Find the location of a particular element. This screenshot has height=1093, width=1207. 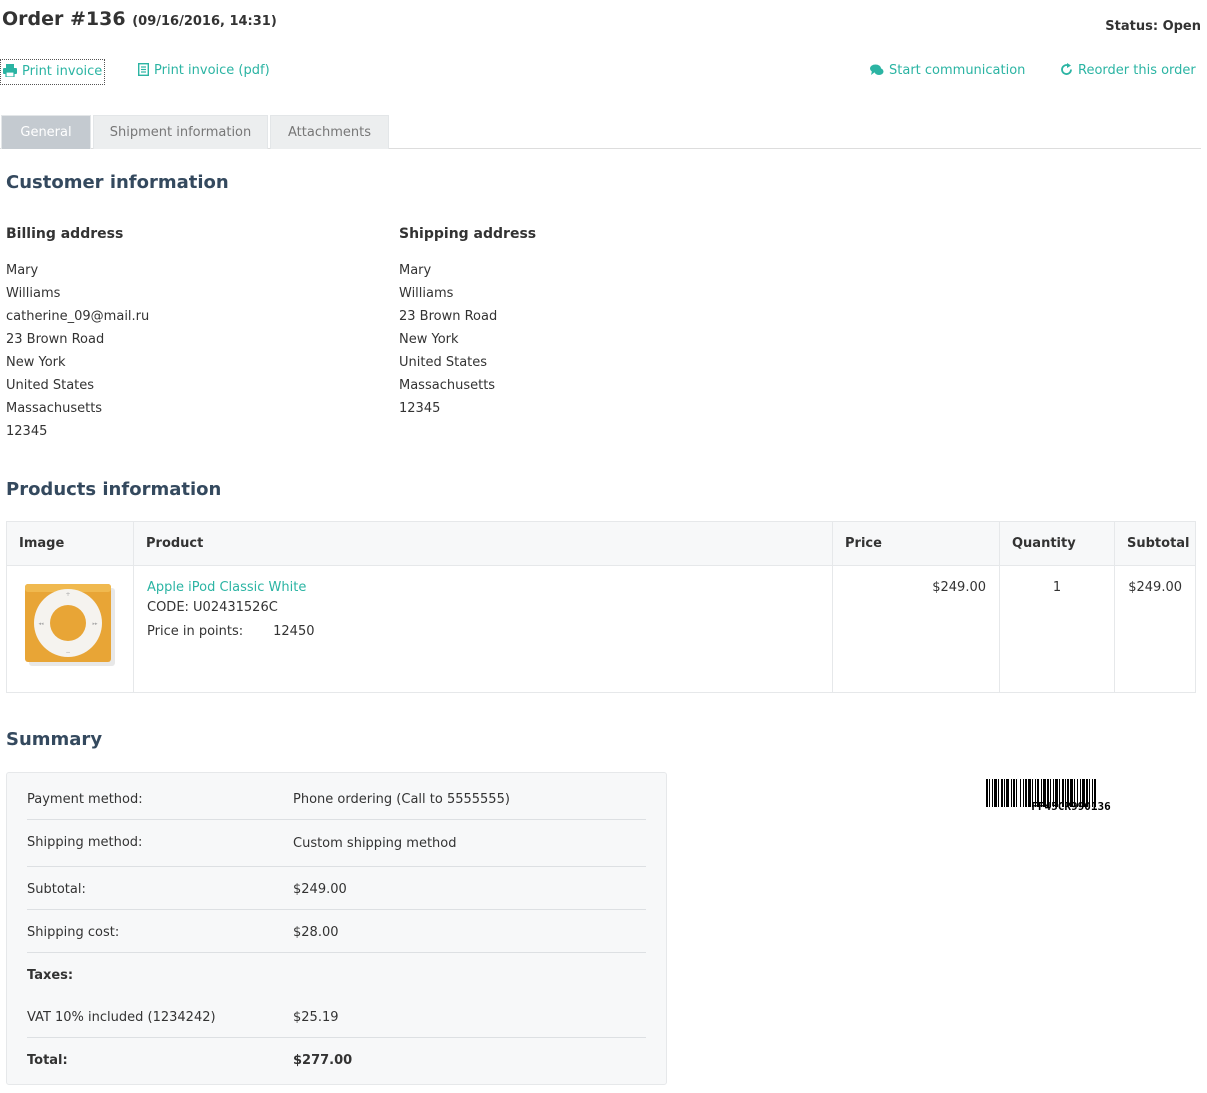

column-subtotal: Subtotal is located at coordinates (1155, 543).